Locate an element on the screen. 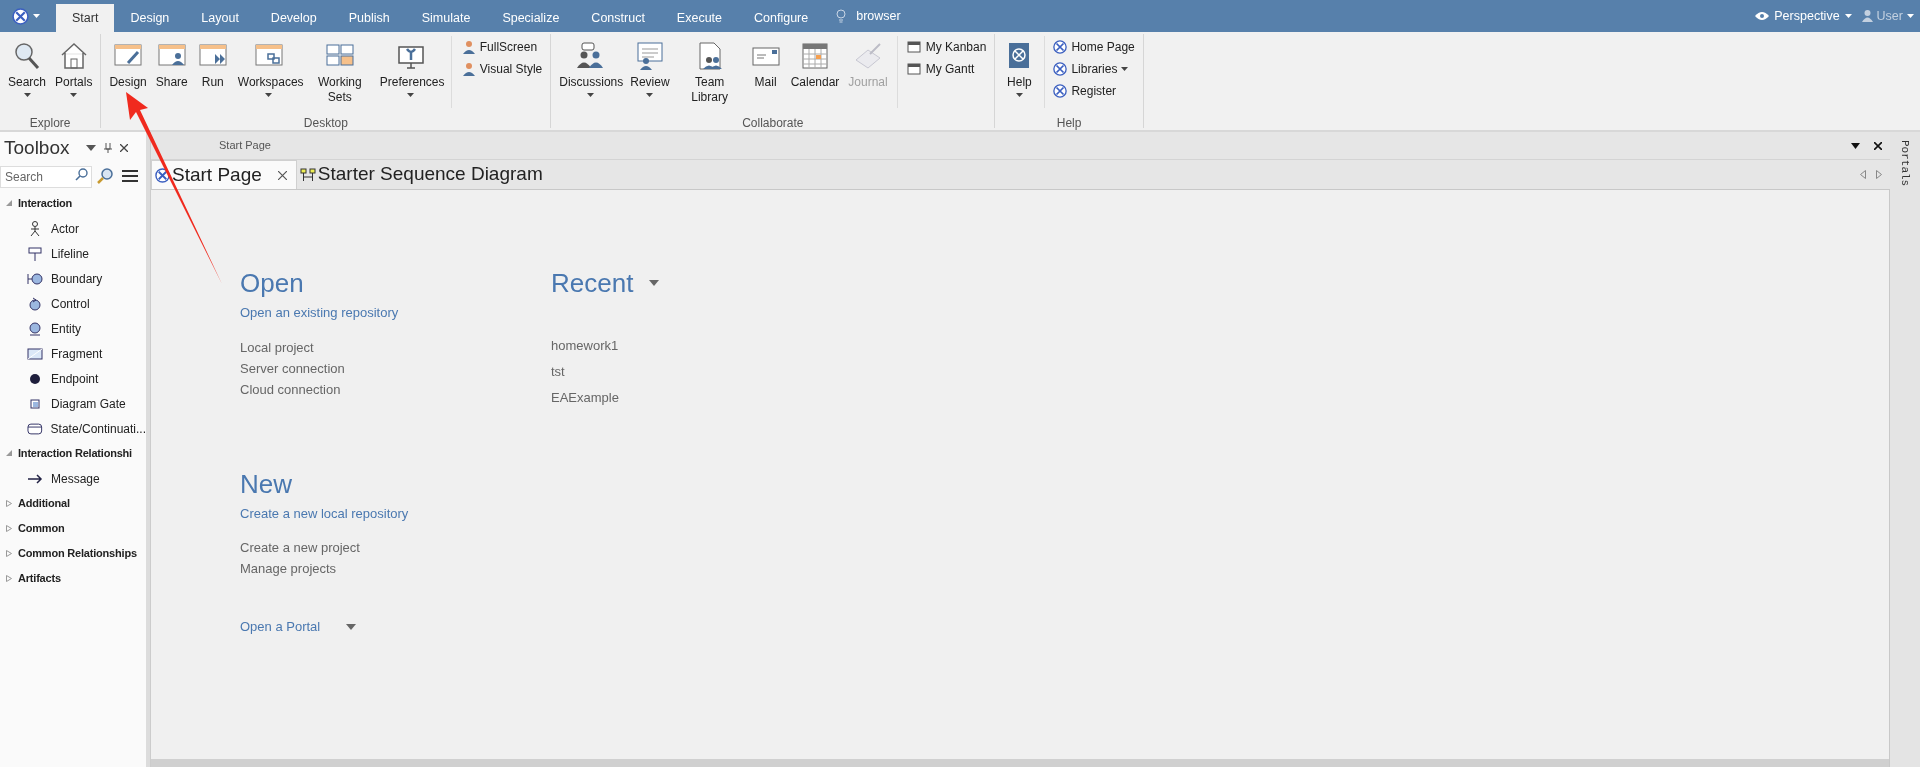  group-label: Desktop is located at coordinates (325, 123).